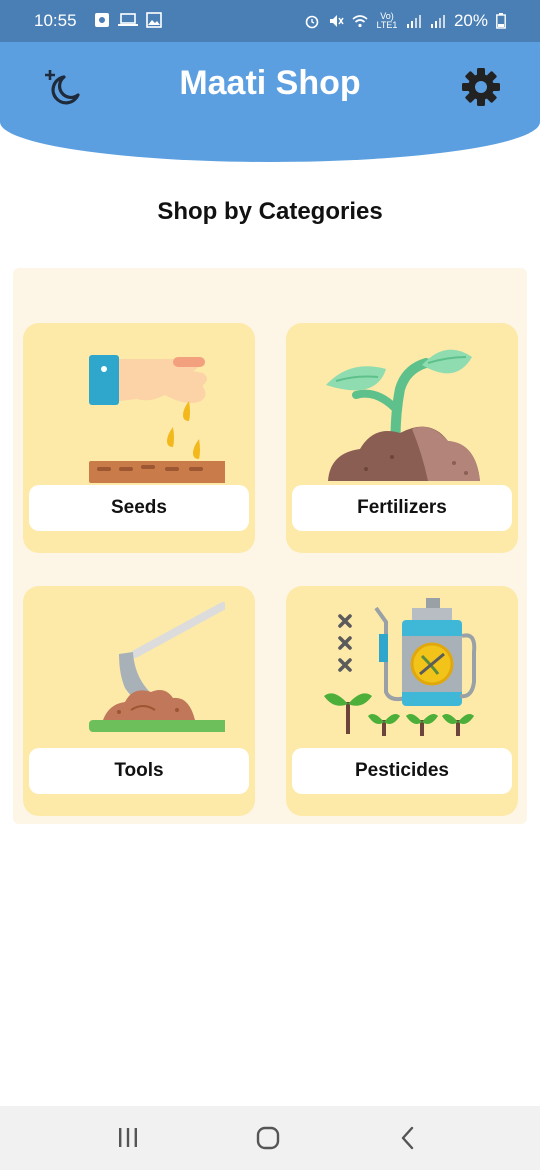 This screenshot has height=1170, width=540. What do you see at coordinates (470, 20) in the screenshot?
I see `battery-percent: 20%` at bounding box center [470, 20].